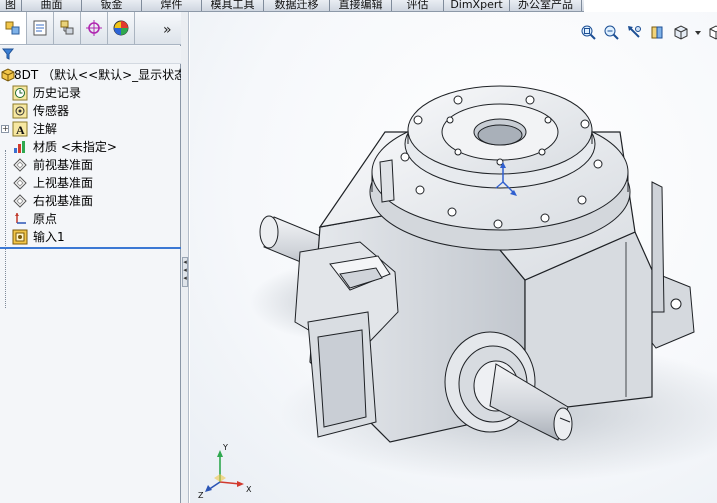 The image size is (717, 503). I want to click on heads-up-view-toolbar, so click(647, 32).